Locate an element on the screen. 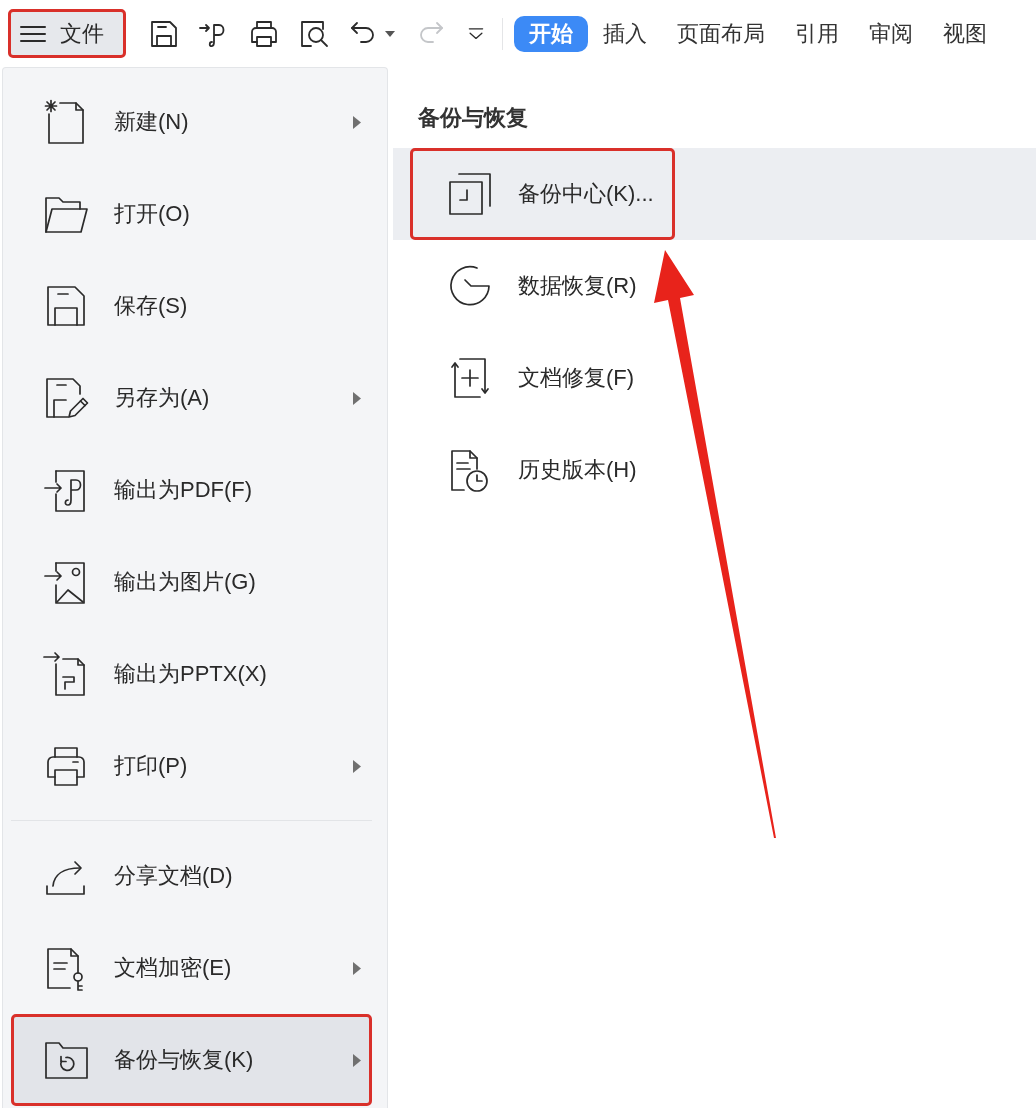 The image size is (1036, 1108). printer-icon is located at coordinates (264, 33).